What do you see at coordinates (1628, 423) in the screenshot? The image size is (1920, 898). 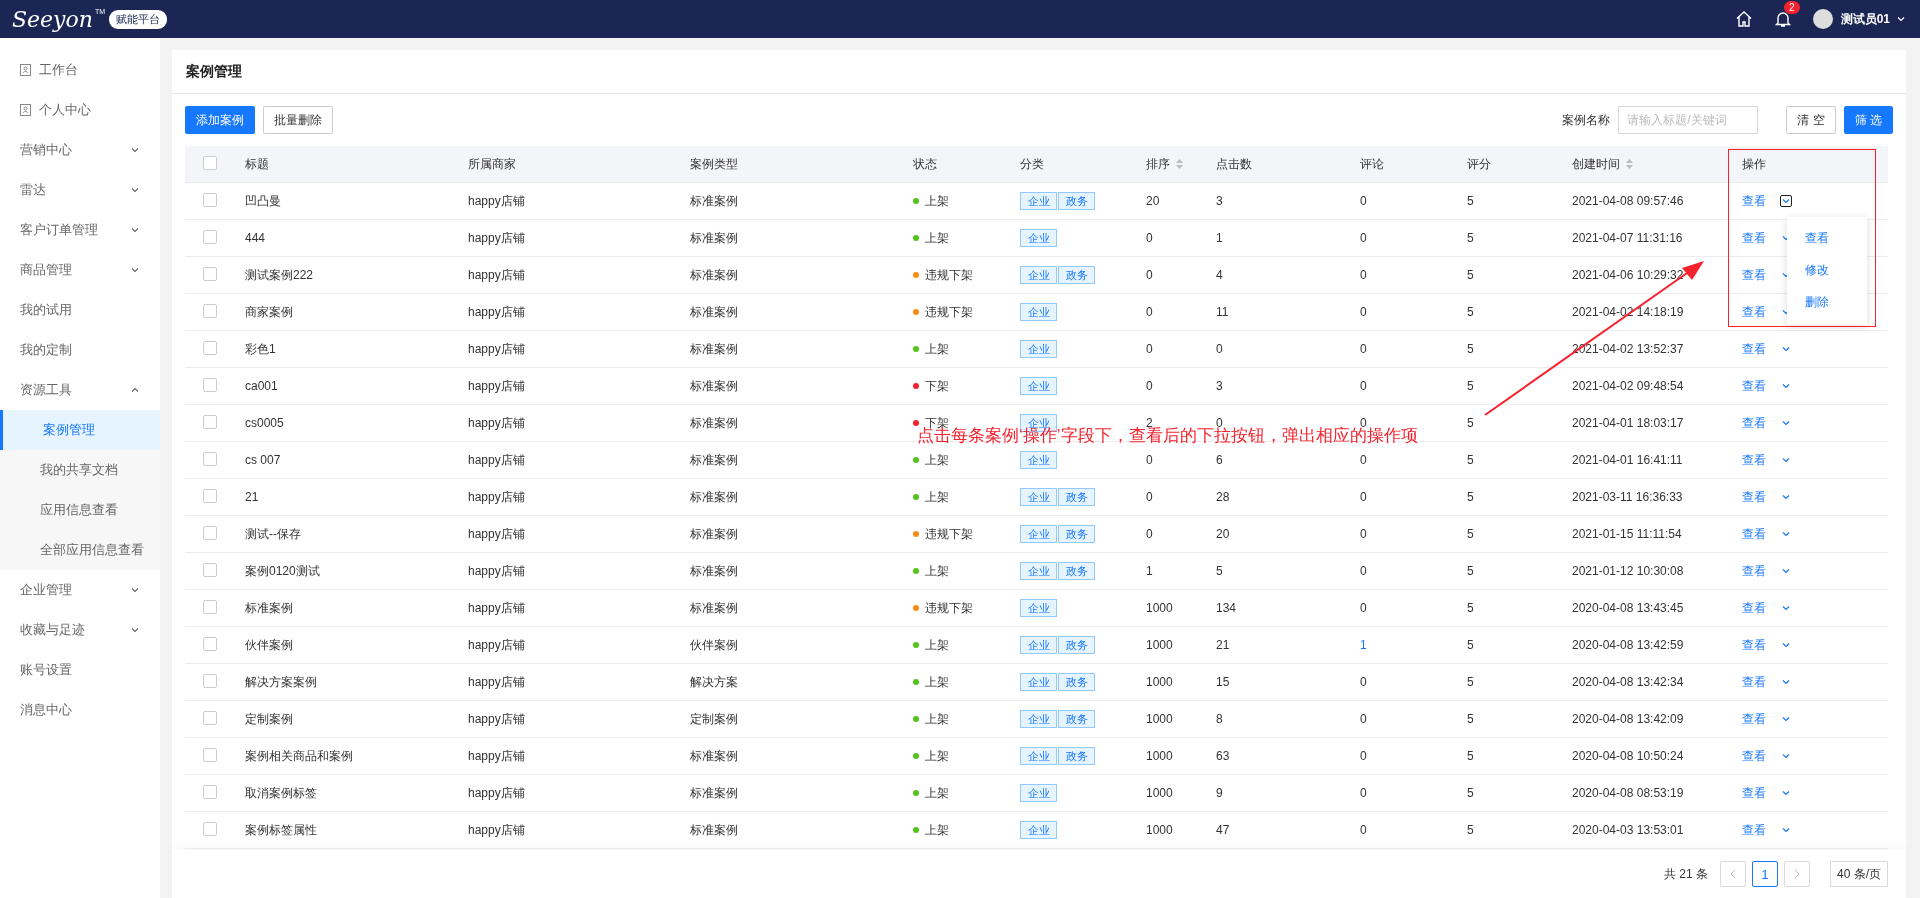 I see `table-cell-text: 2021-04-01 18:03:17` at bounding box center [1628, 423].